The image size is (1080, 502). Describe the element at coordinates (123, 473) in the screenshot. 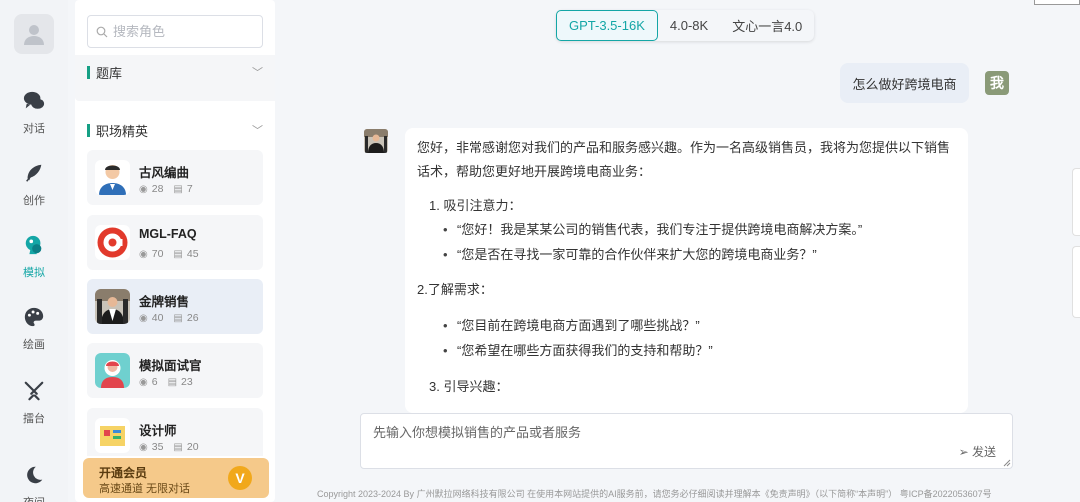

I see `vip-title: 开通会员` at that location.